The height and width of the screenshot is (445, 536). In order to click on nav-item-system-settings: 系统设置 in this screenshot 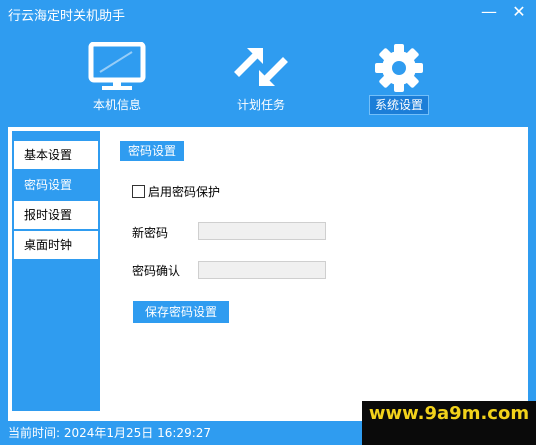, I will do `click(399, 77)`.